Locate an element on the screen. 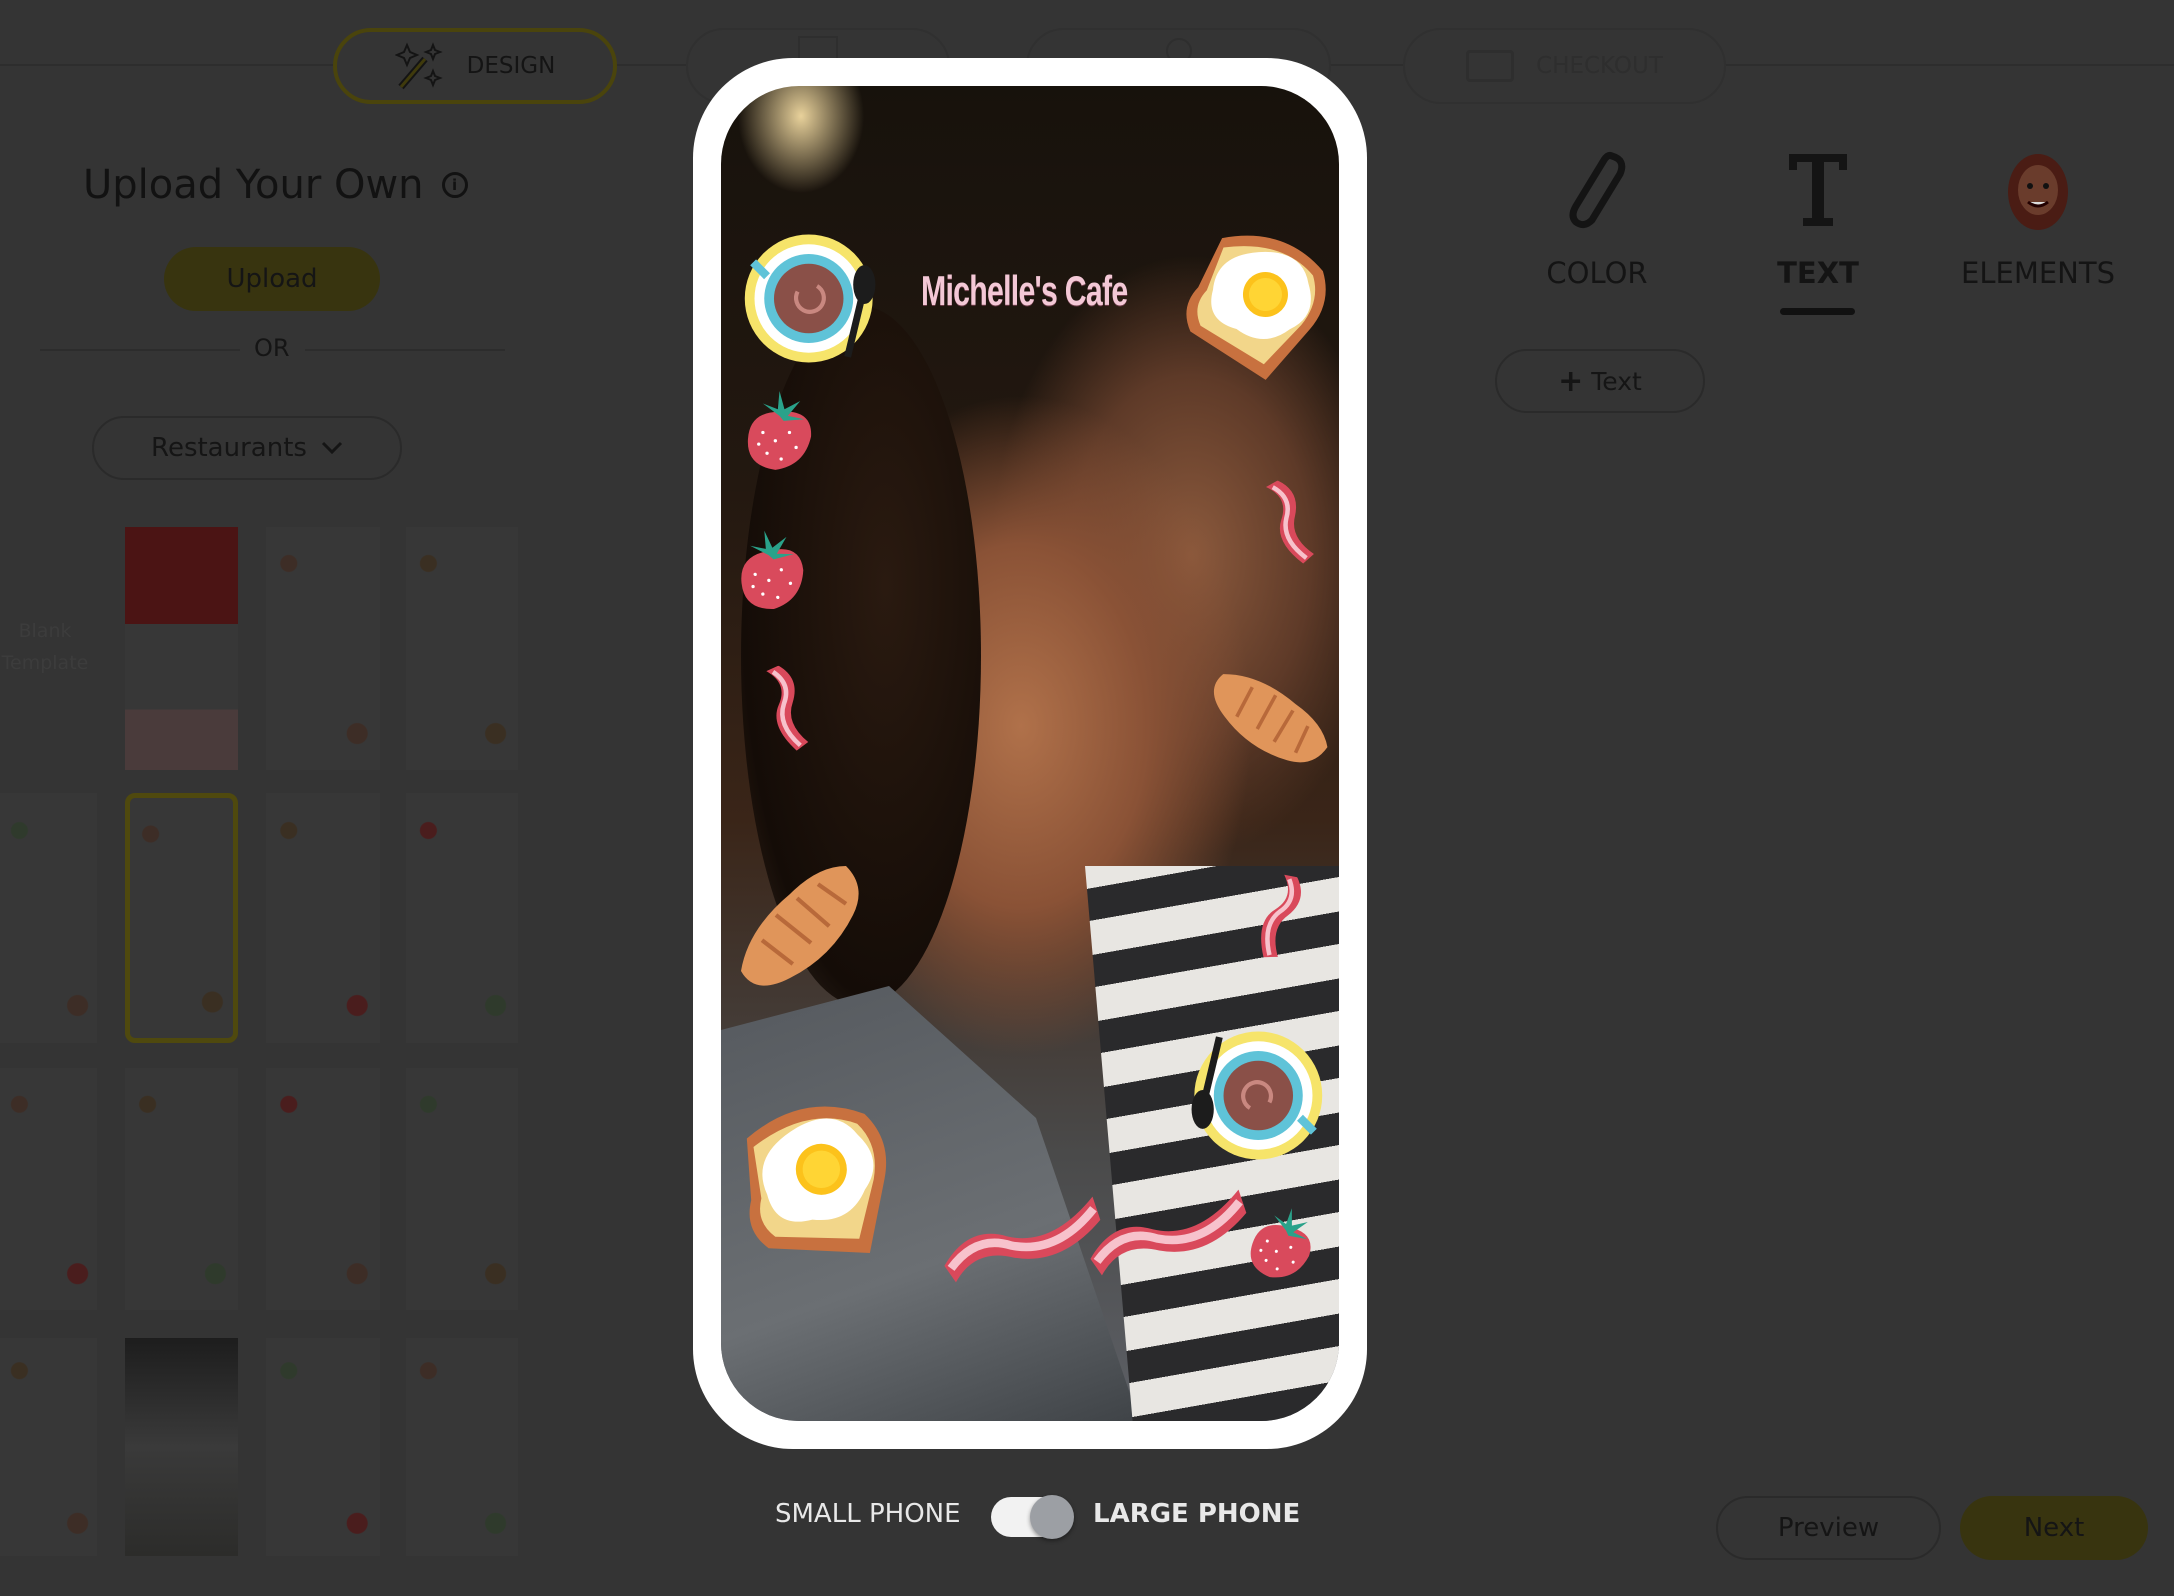  chevron-down-icon is located at coordinates (331, 448).